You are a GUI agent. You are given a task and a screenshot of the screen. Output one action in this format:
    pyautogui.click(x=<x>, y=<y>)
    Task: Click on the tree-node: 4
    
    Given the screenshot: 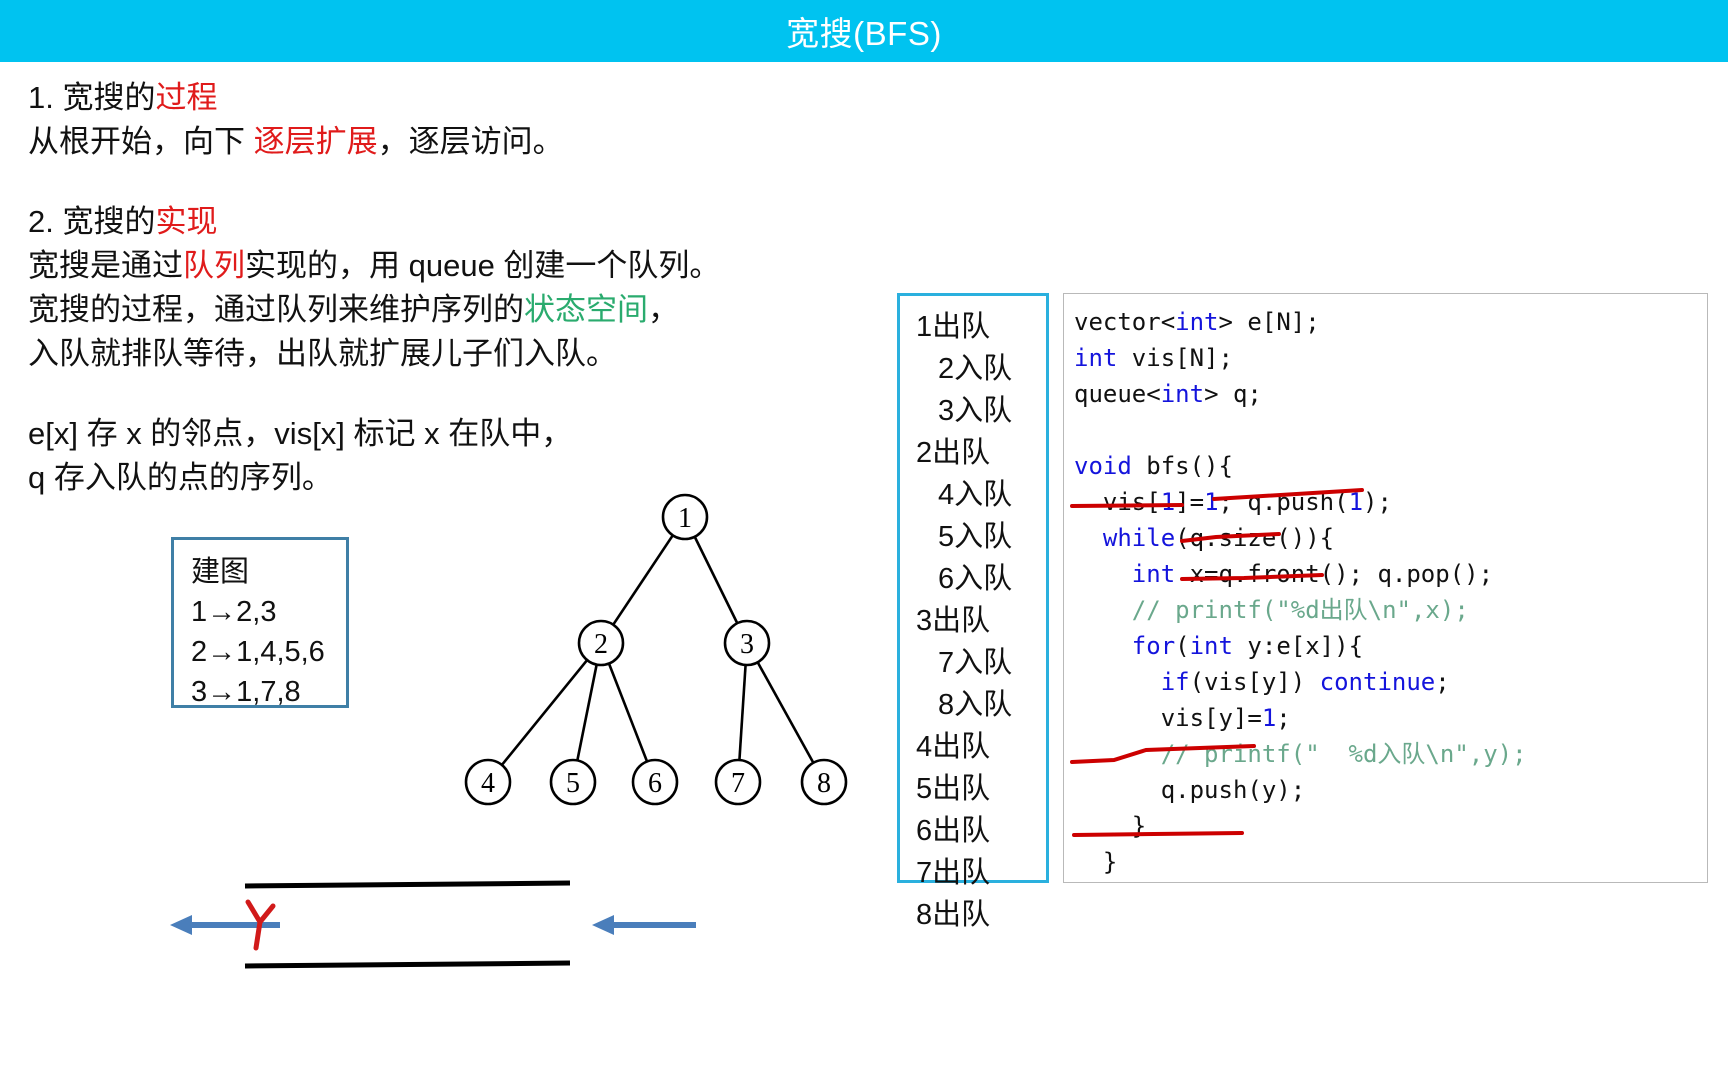 What is the action you would take?
    pyautogui.click(x=488, y=782)
    